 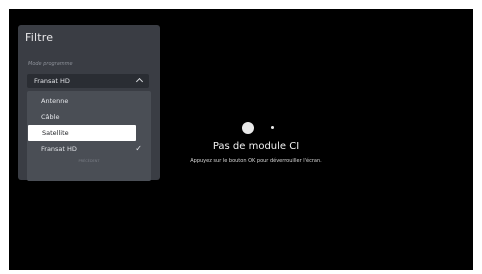 What do you see at coordinates (50, 64) in the screenshot?
I see `field-label: Mode programme` at bounding box center [50, 64].